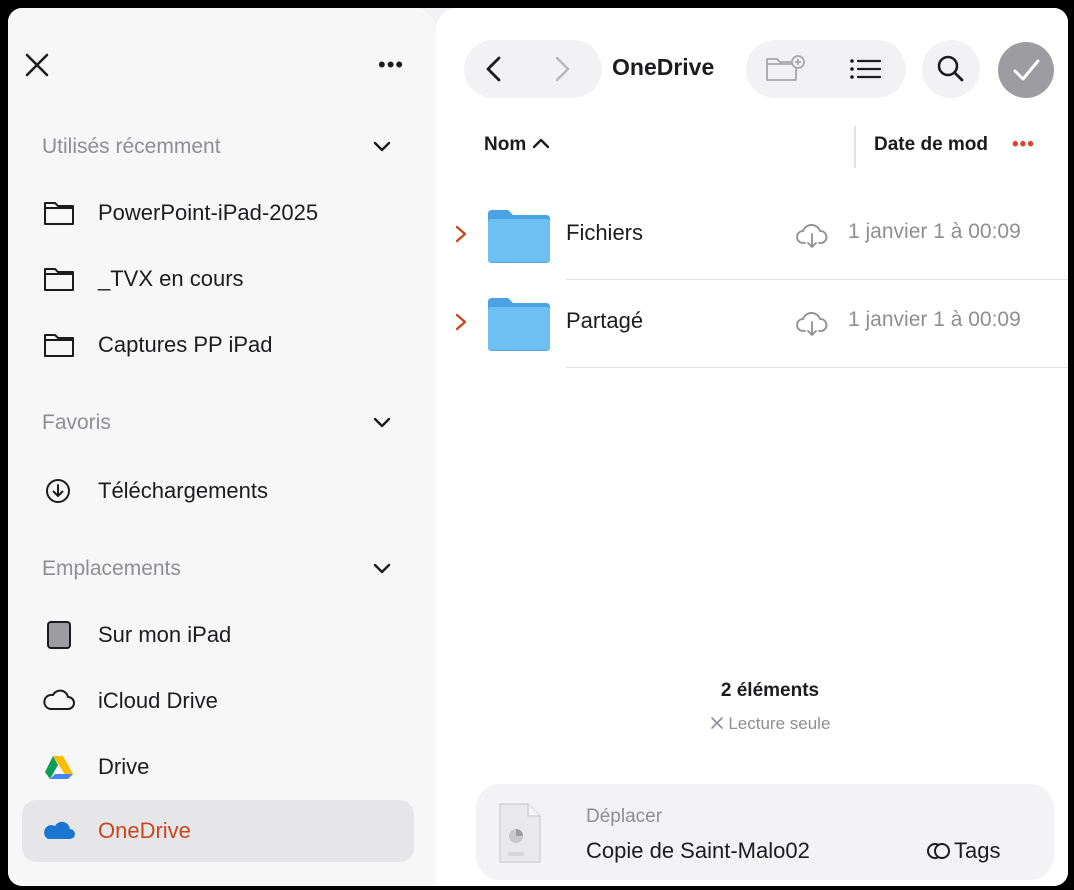 Image resolution: width=1074 pixels, height=890 pixels. I want to click on navigation-controls, so click(533, 69).